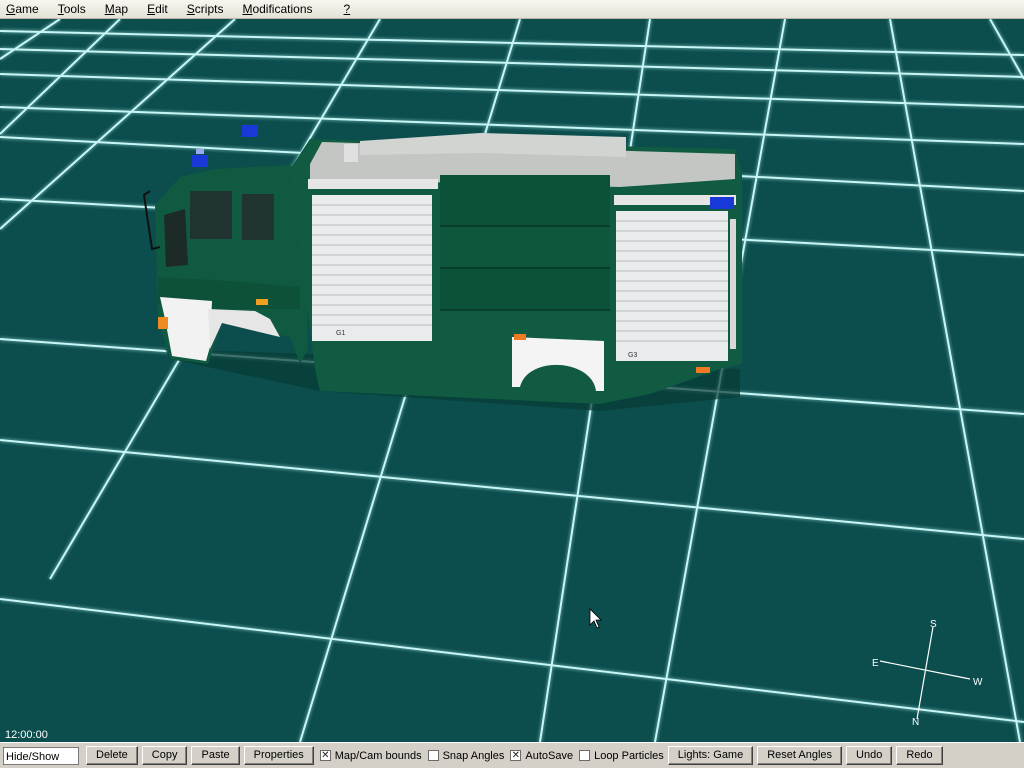 This screenshot has width=1024, height=768. I want to click on menu-help: ?, so click(351, 9).